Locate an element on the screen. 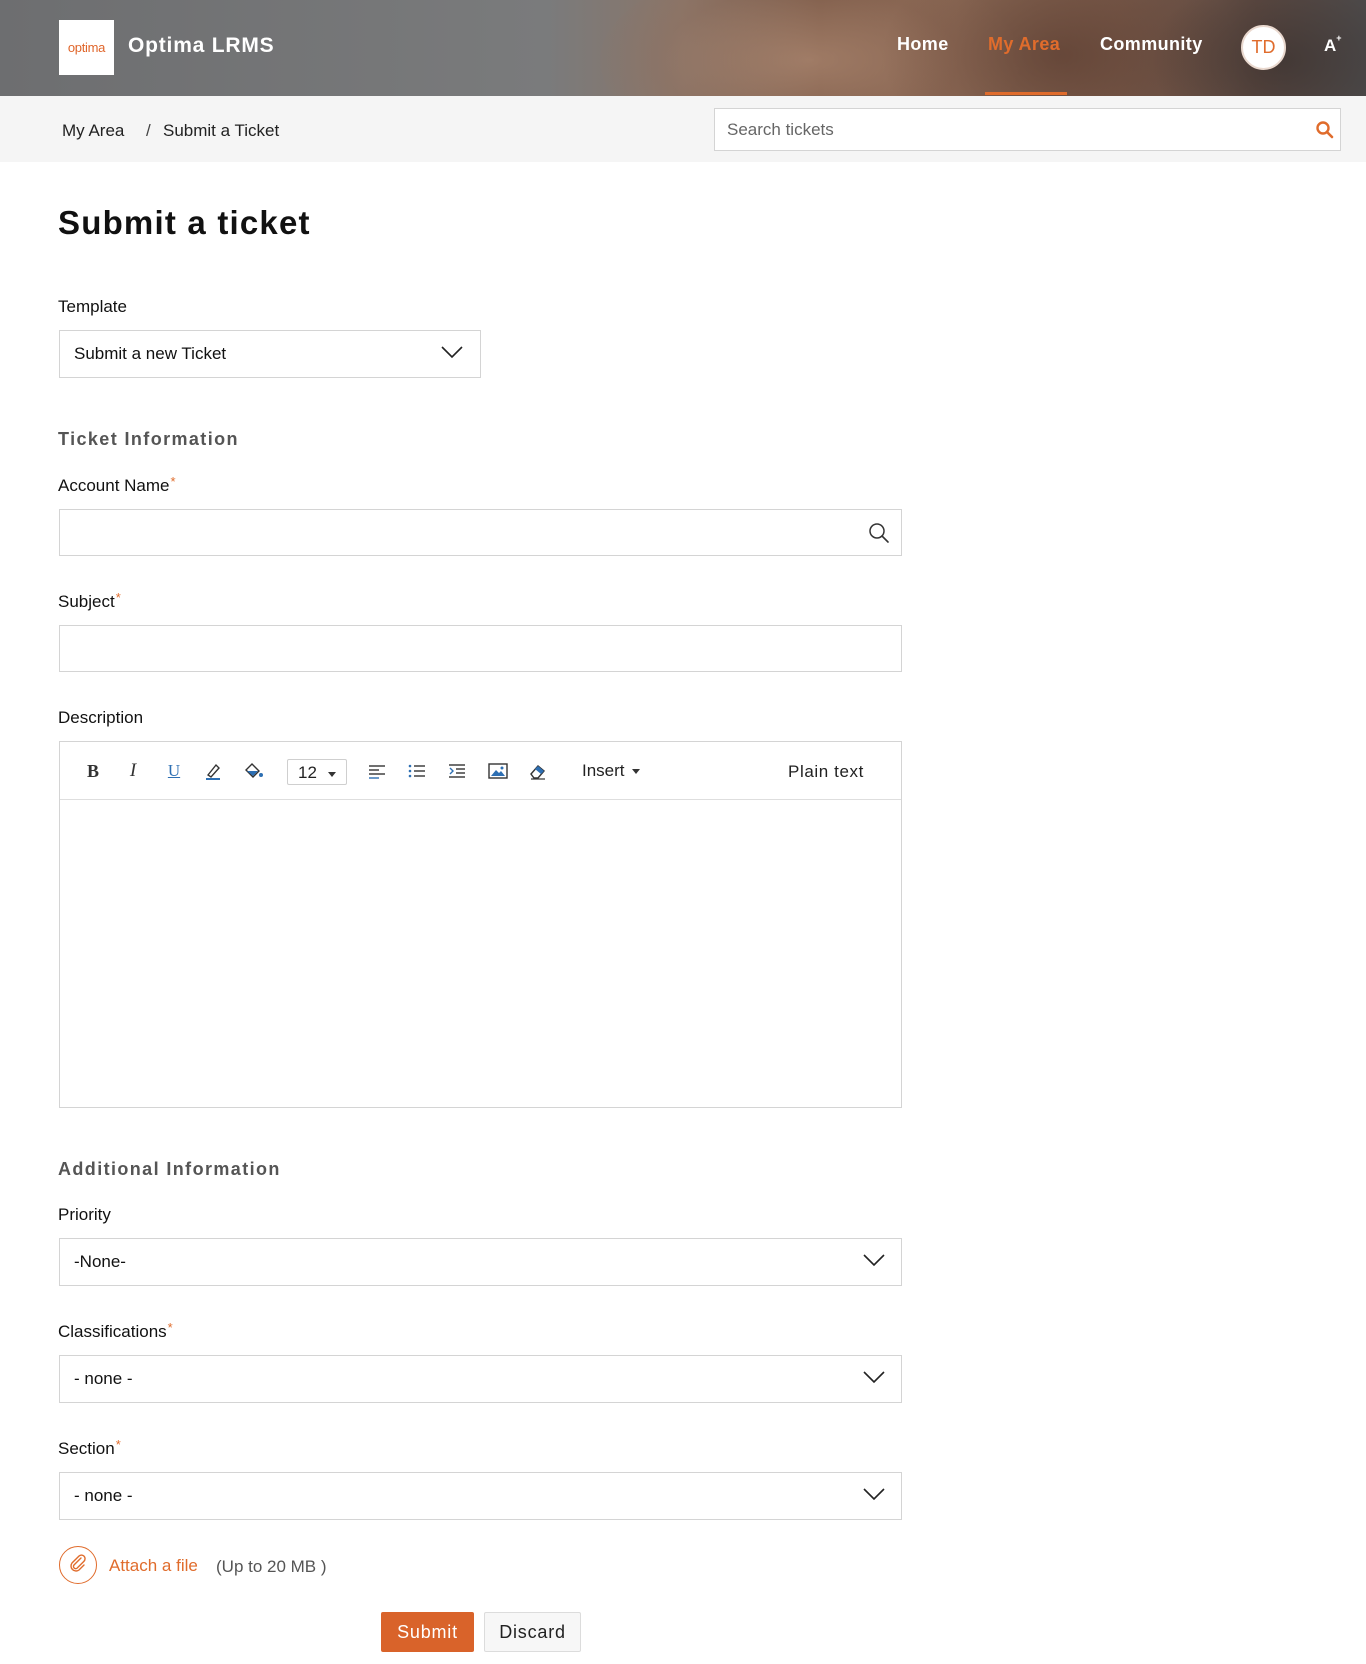  underline-button: U is located at coordinates (174, 771).